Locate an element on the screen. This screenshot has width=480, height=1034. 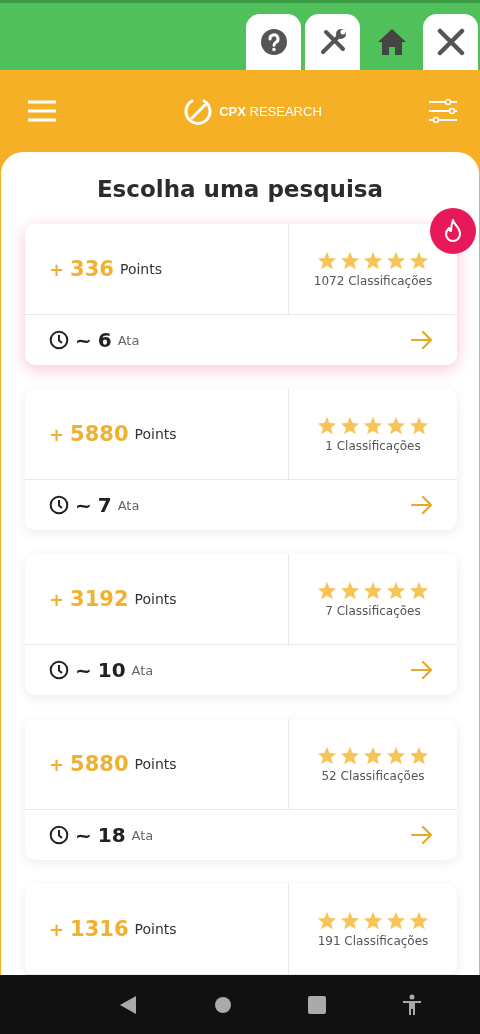
fire-badge-icon is located at coordinates (453, 231).